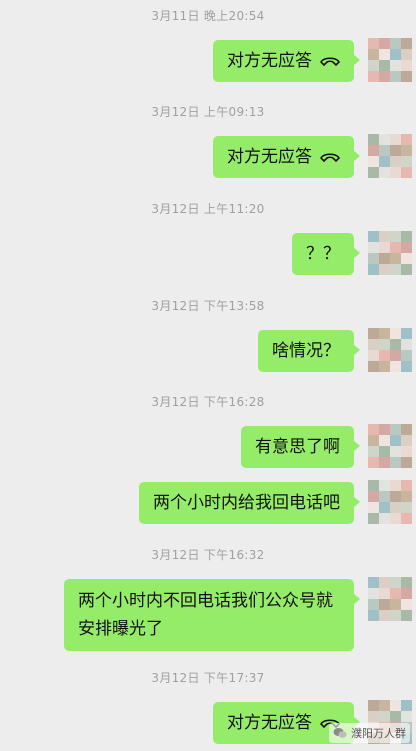  I want to click on timestamp: 3月12日 上午11:20, so click(208, 209).